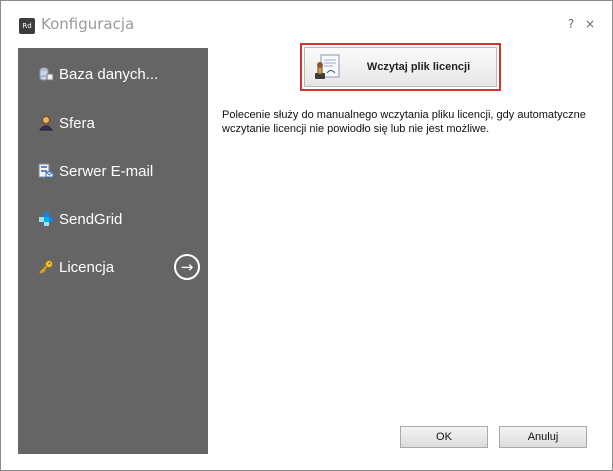 The image size is (613, 471). Describe the element at coordinates (590, 24) in the screenshot. I see `close-button: ×` at that location.